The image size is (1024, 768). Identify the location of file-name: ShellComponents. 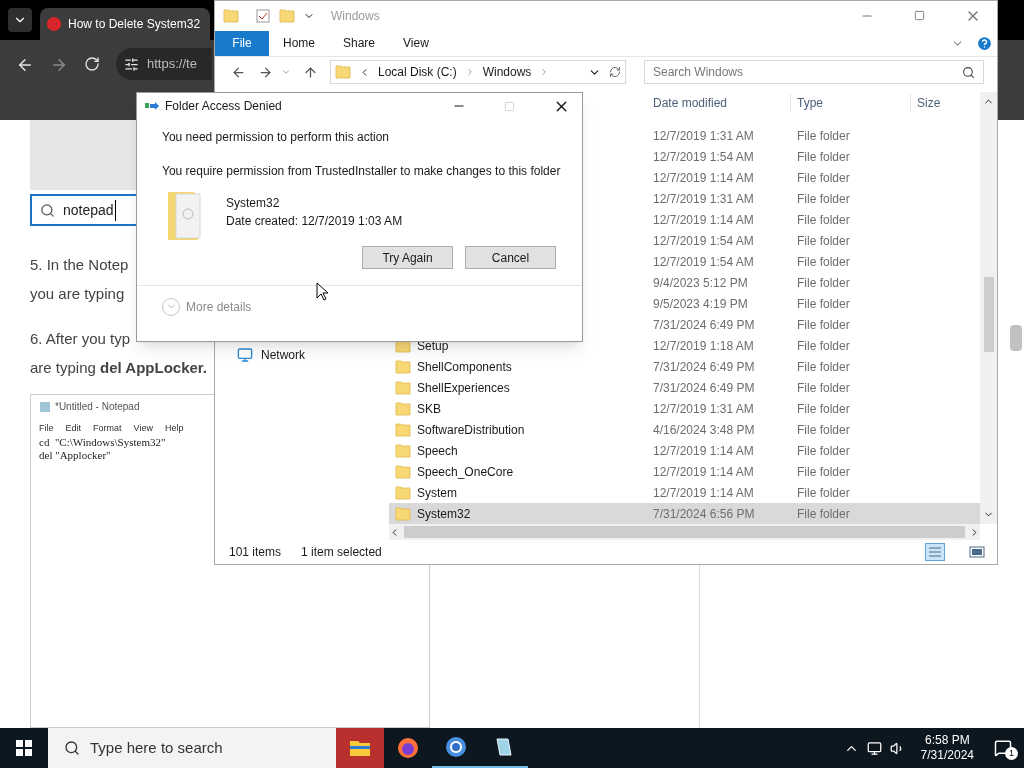
(464, 367).